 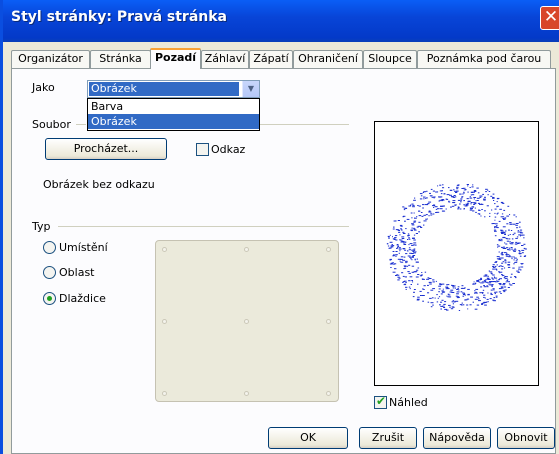 I want to click on radio-selected-dot, so click(x=49, y=298).